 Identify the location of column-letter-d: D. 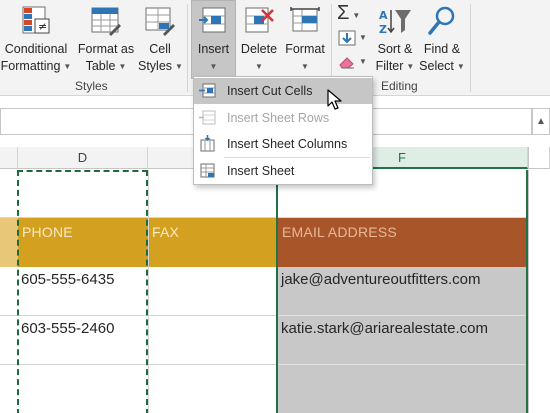
(82, 157).